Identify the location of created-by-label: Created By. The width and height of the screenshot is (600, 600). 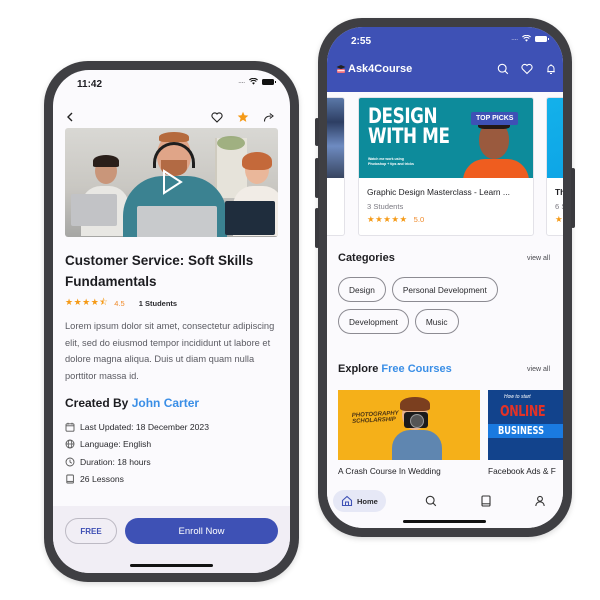
(97, 403).